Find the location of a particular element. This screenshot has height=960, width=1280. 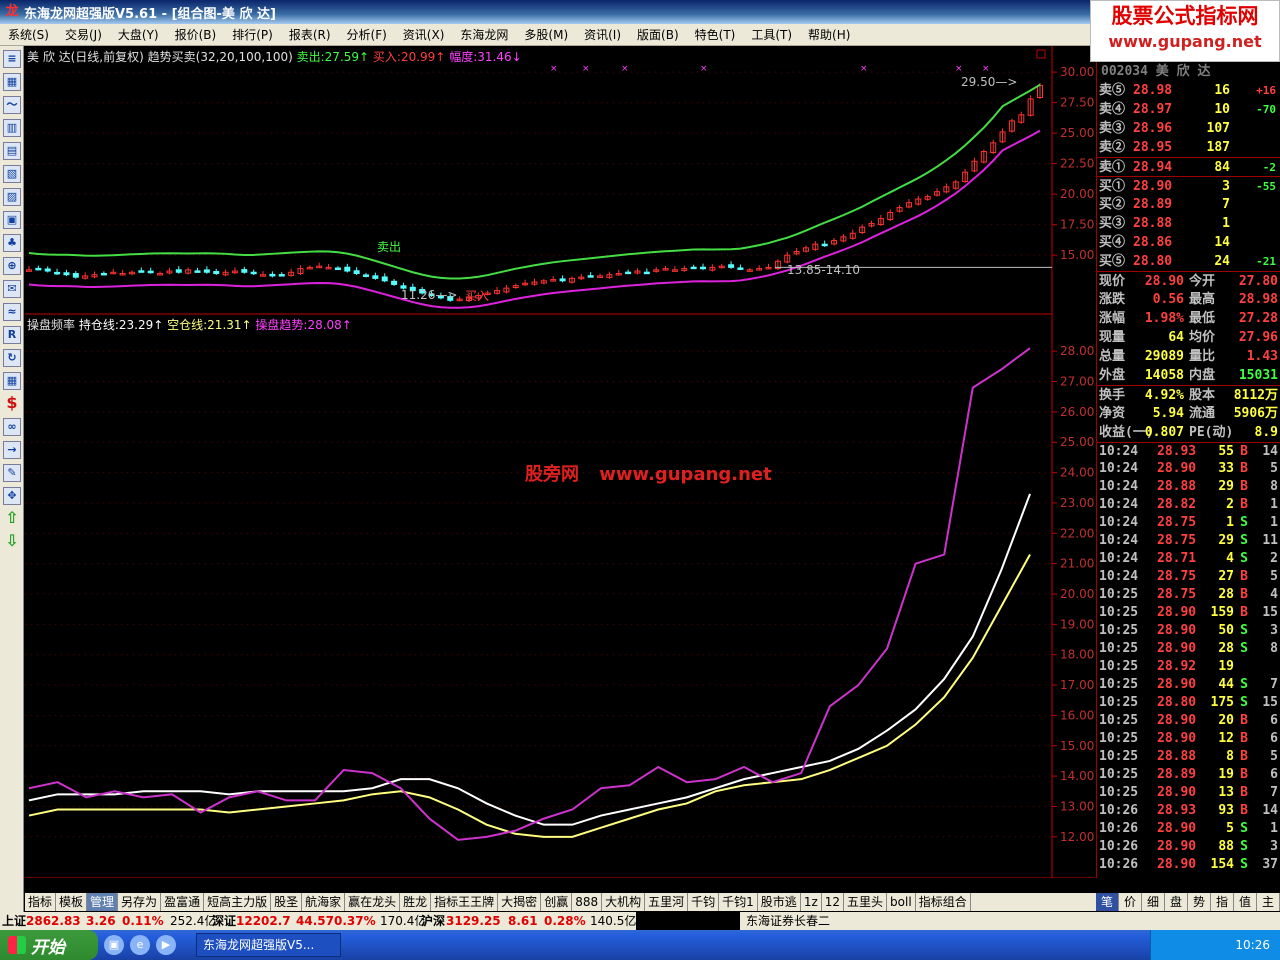

folder-icon: ▣ is located at coordinates (12, 220).